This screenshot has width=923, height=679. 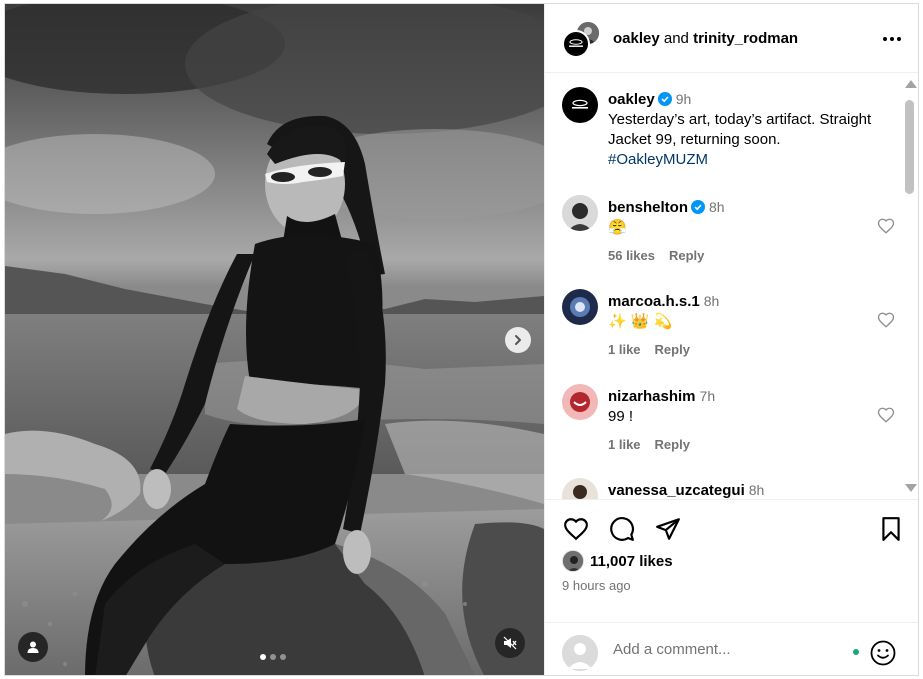 What do you see at coordinates (676, 490) in the screenshot?
I see `username-link: vanessa_uzcategui` at bounding box center [676, 490].